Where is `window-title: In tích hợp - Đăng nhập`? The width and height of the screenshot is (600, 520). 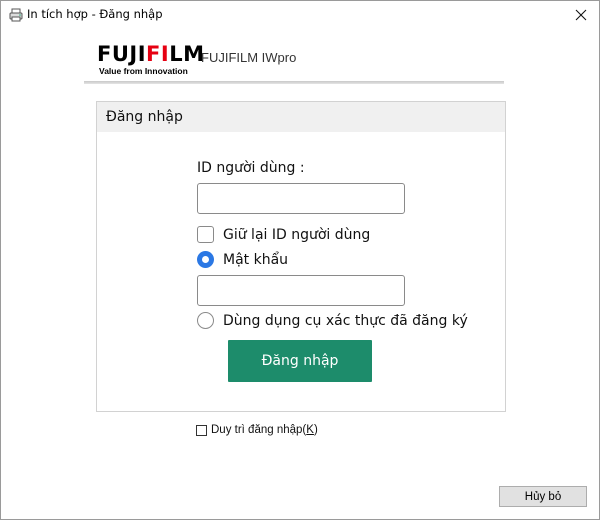 window-title: In tích hợp - Đăng nhập is located at coordinates (95, 14).